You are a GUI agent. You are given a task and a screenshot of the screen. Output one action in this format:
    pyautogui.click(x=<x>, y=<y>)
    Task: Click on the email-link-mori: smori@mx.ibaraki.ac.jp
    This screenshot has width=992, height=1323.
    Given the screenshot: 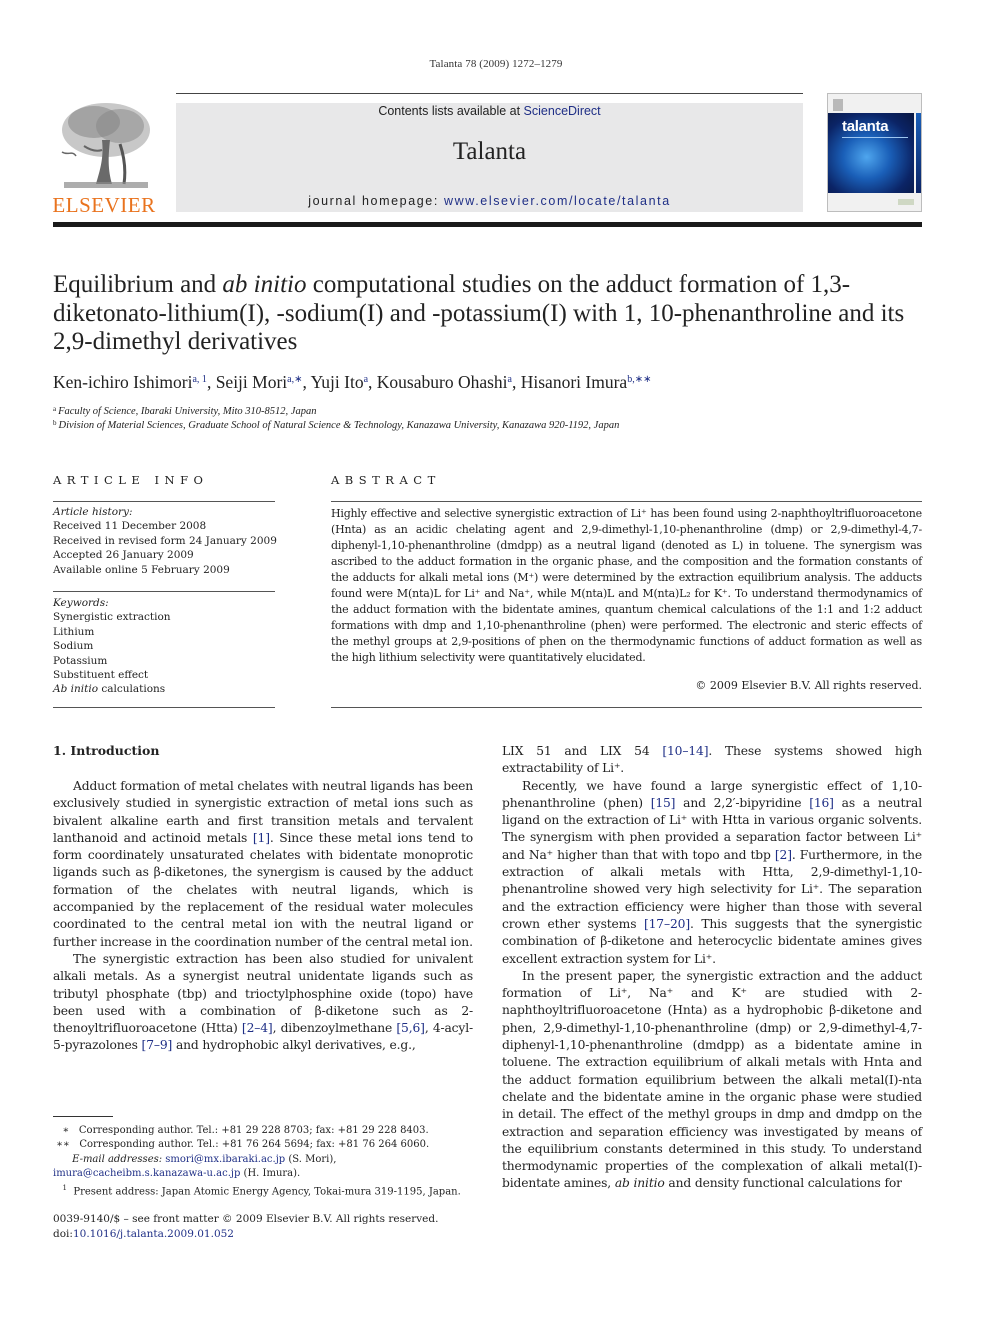 What is the action you would take?
    pyautogui.click(x=225, y=1159)
    